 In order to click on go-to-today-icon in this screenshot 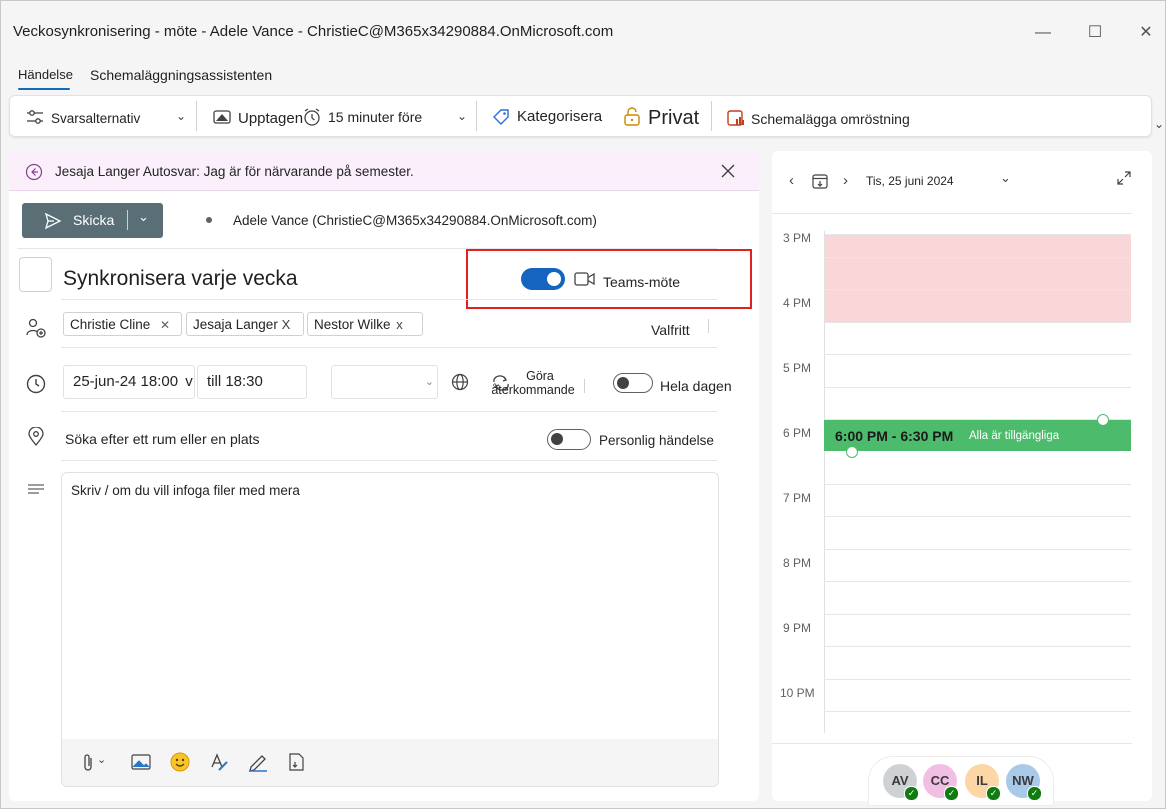, I will do `click(820, 181)`.